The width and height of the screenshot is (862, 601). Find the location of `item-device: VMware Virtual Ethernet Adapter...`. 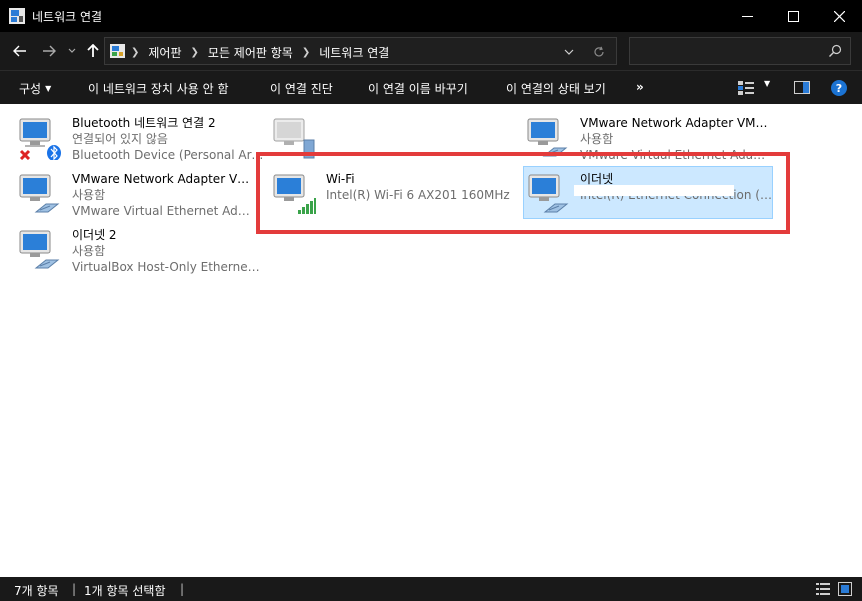

item-device: VMware Virtual Ethernet Adapter... is located at coordinates (164, 211).